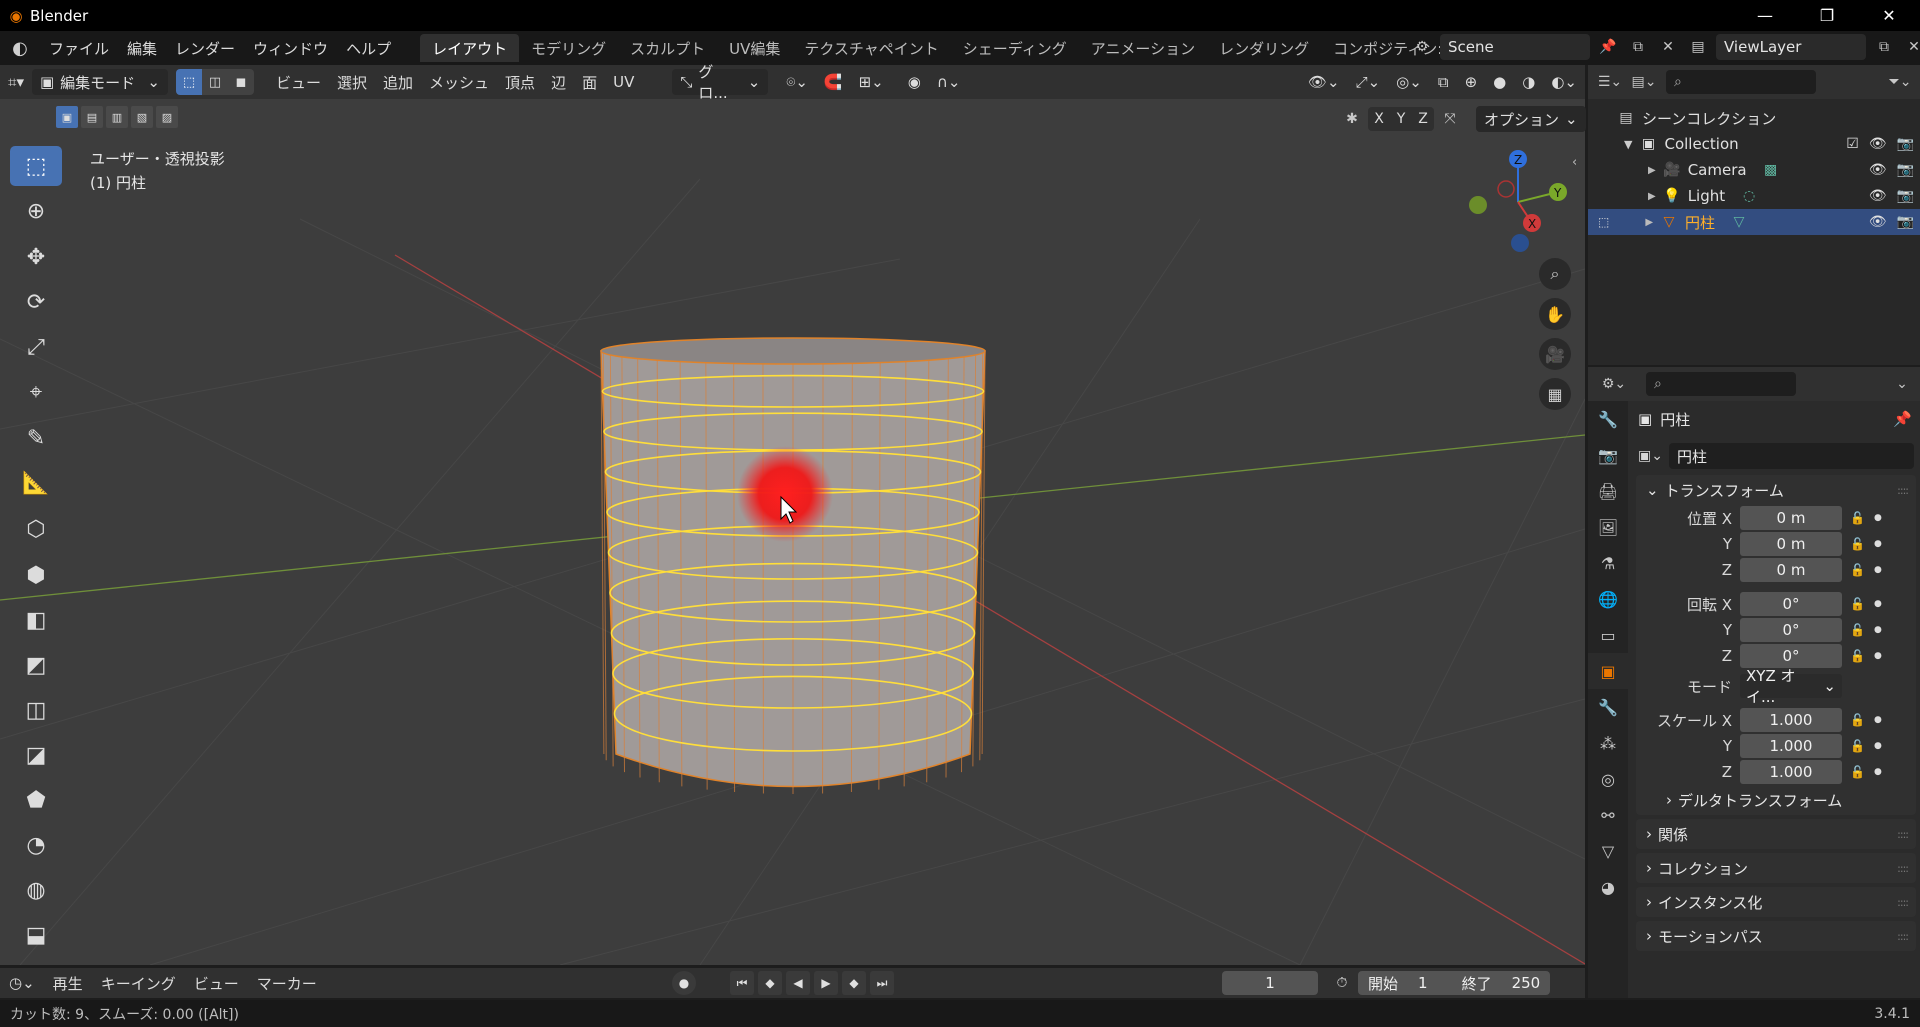  Describe the element at coordinates (1776, 800) in the screenshot. I see `delta-transform-subpanel: › デルタトランスフォーム` at that location.